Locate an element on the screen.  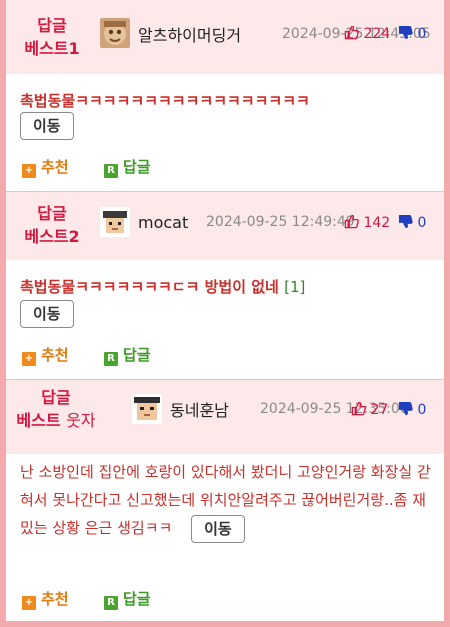
category-tag: 웃자 is located at coordinates (80, 420).